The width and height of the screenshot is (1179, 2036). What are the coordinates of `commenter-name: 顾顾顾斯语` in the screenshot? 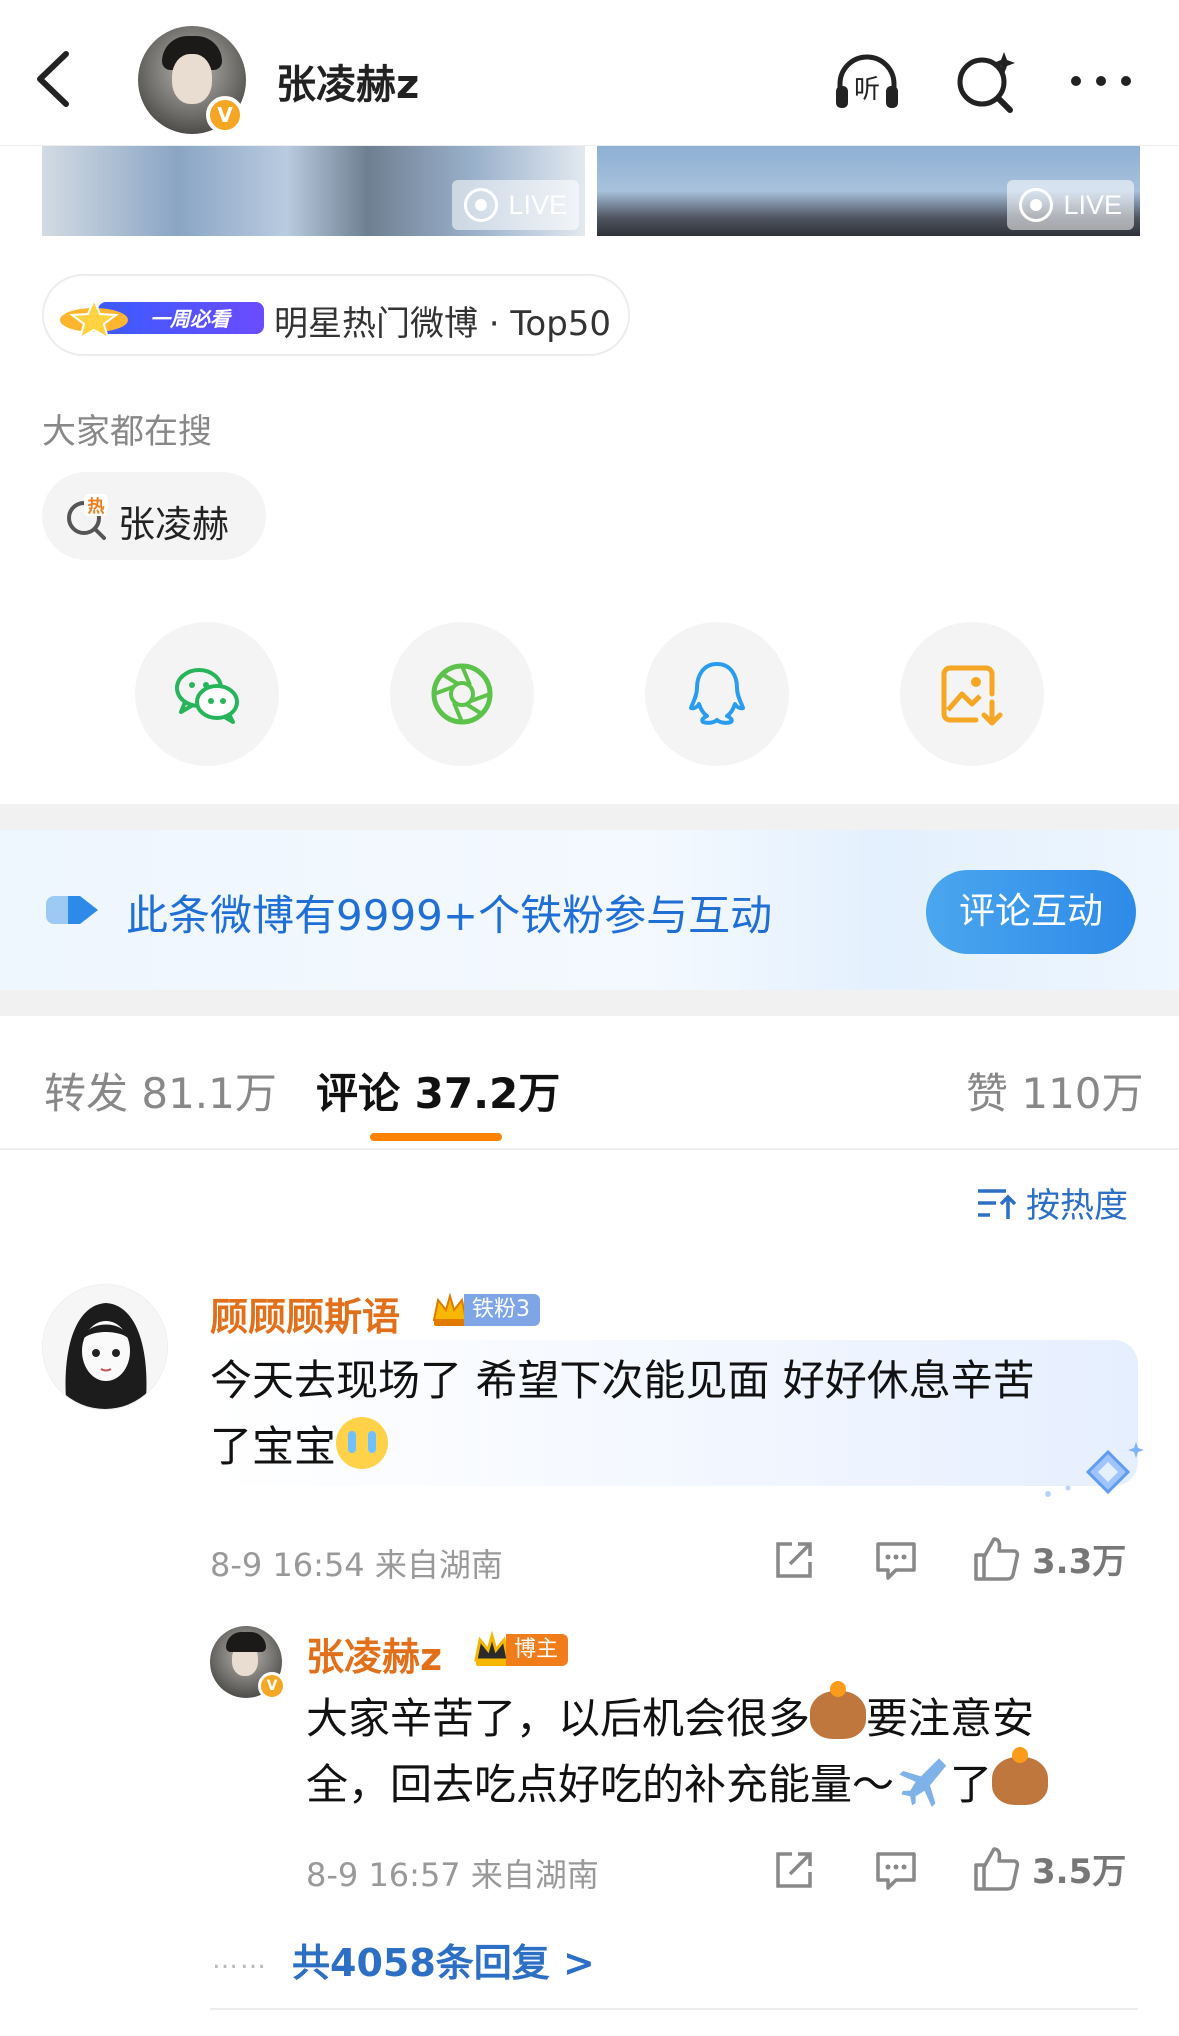 It's located at (305, 1313).